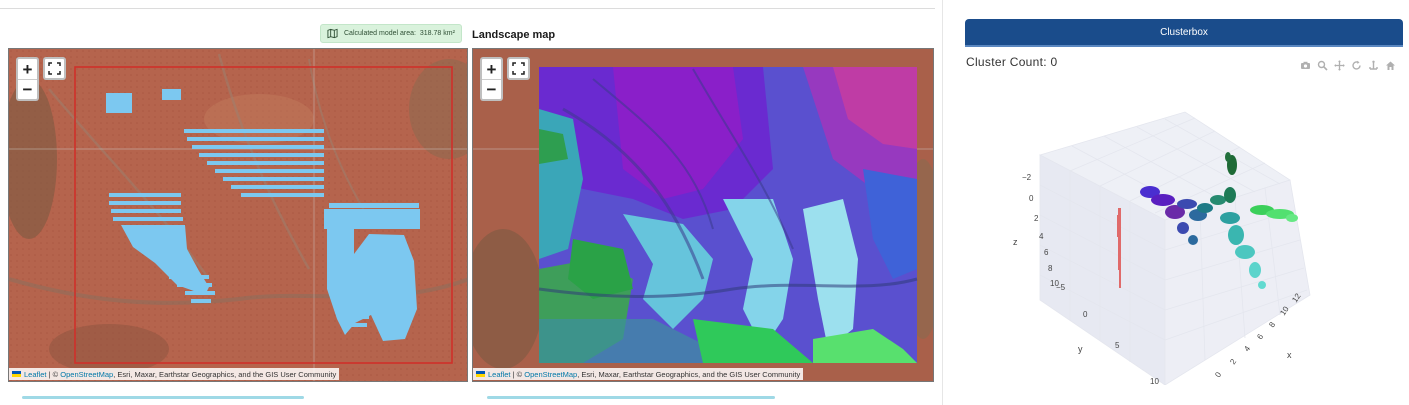 The image size is (1409, 405). What do you see at coordinates (1184, 46) in the screenshot?
I see `clusterbox-header-underline` at bounding box center [1184, 46].